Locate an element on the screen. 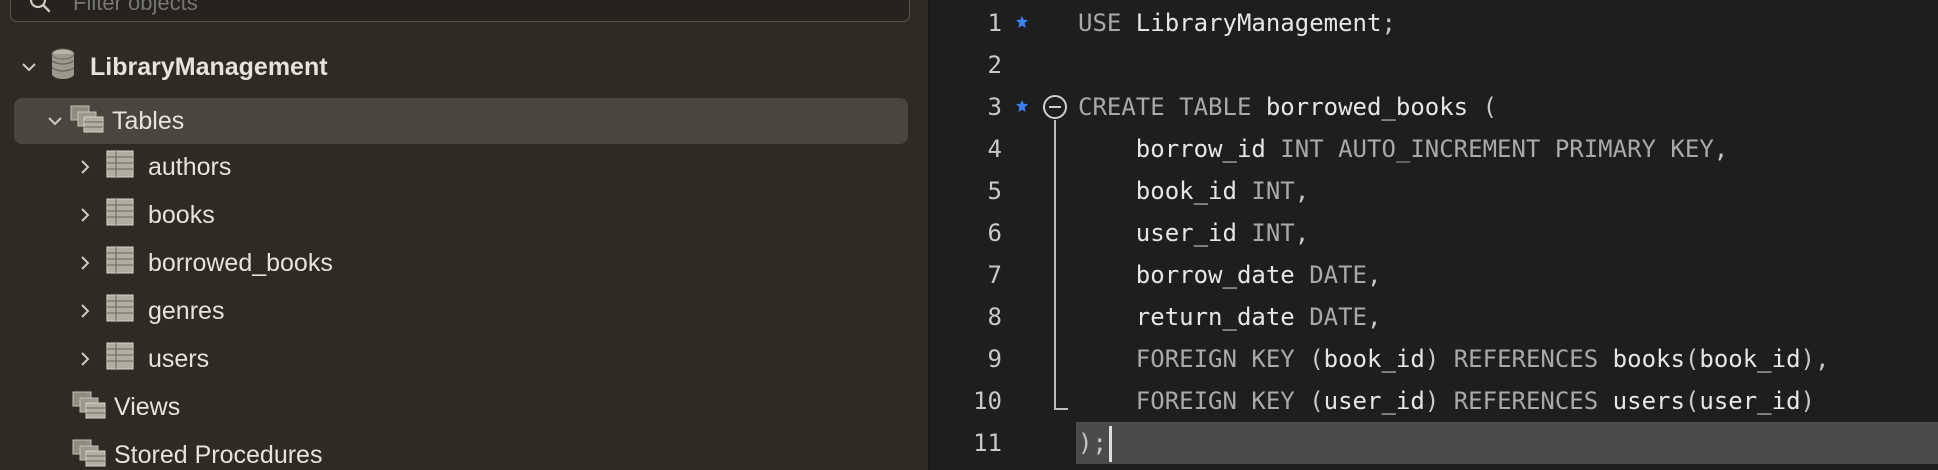  filter-objects-field is located at coordinates (460, 11).